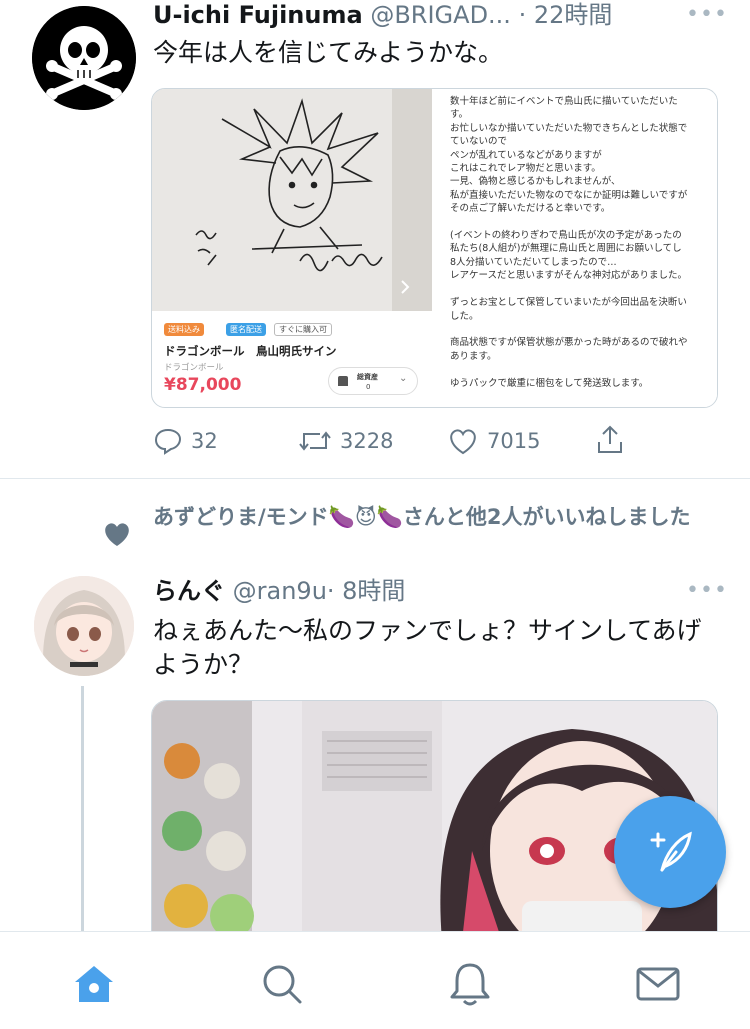 The width and height of the screenshot is (750, 1029). I want to click on like-button: 7015, so click(493, 441).